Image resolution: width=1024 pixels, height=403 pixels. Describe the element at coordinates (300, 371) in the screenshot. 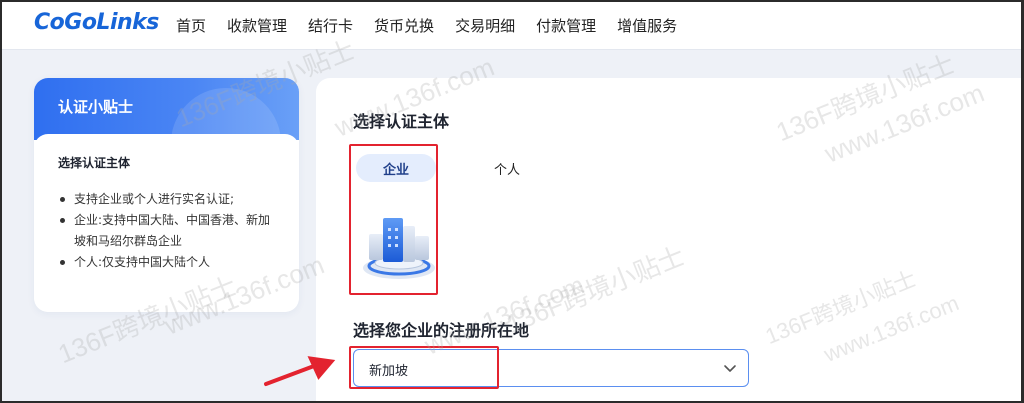

I see `annotation-arrow-icon` at that location.